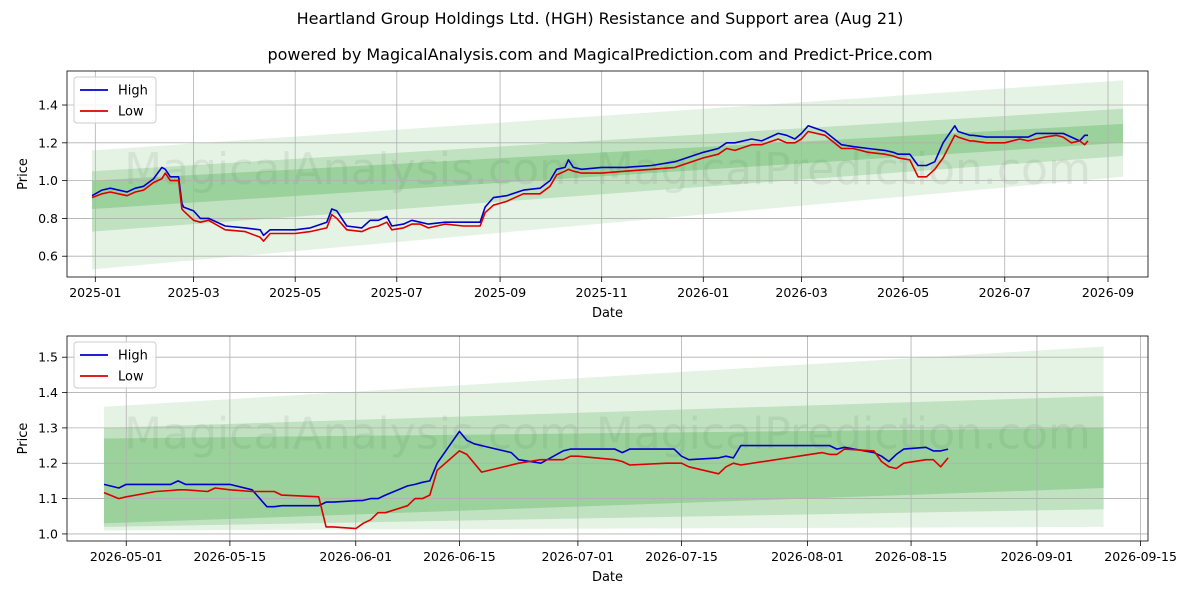 Image resolution: width=1200 pixels, height=600 pixels. Describe the element at coordinates (1140, 556) in the screenshot. I see `x-tick-label: 2026-09-15` at that location.